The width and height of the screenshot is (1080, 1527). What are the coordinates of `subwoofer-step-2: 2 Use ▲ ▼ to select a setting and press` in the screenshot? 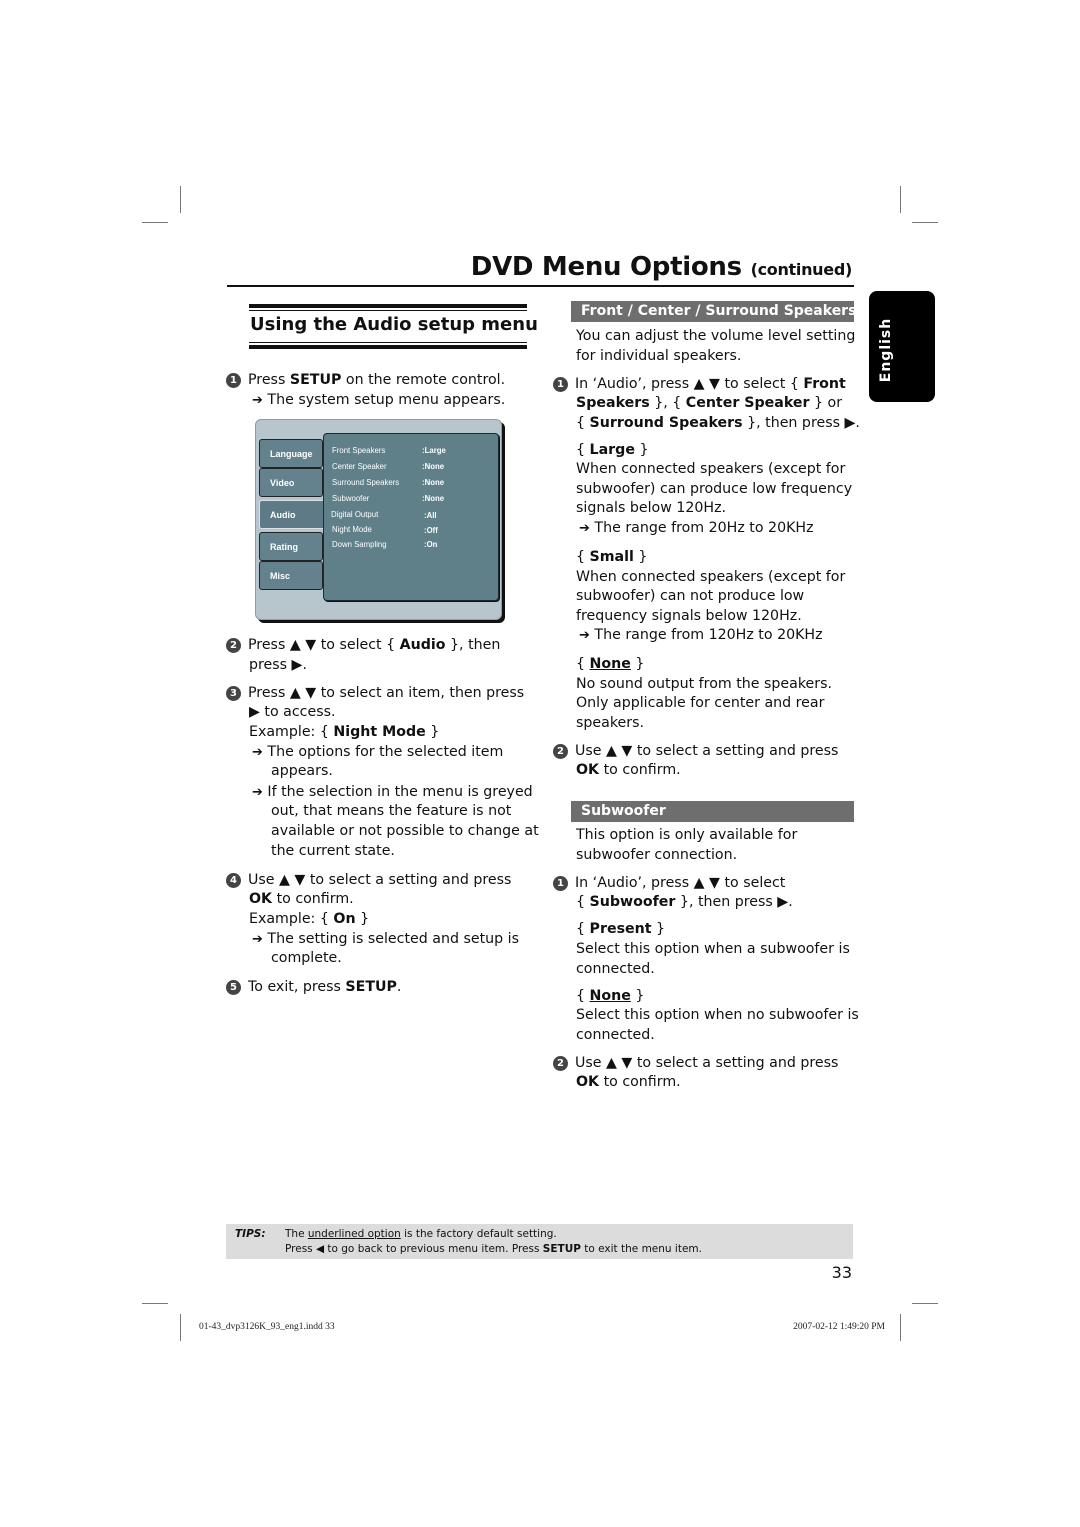 It's located at (695, 1064).